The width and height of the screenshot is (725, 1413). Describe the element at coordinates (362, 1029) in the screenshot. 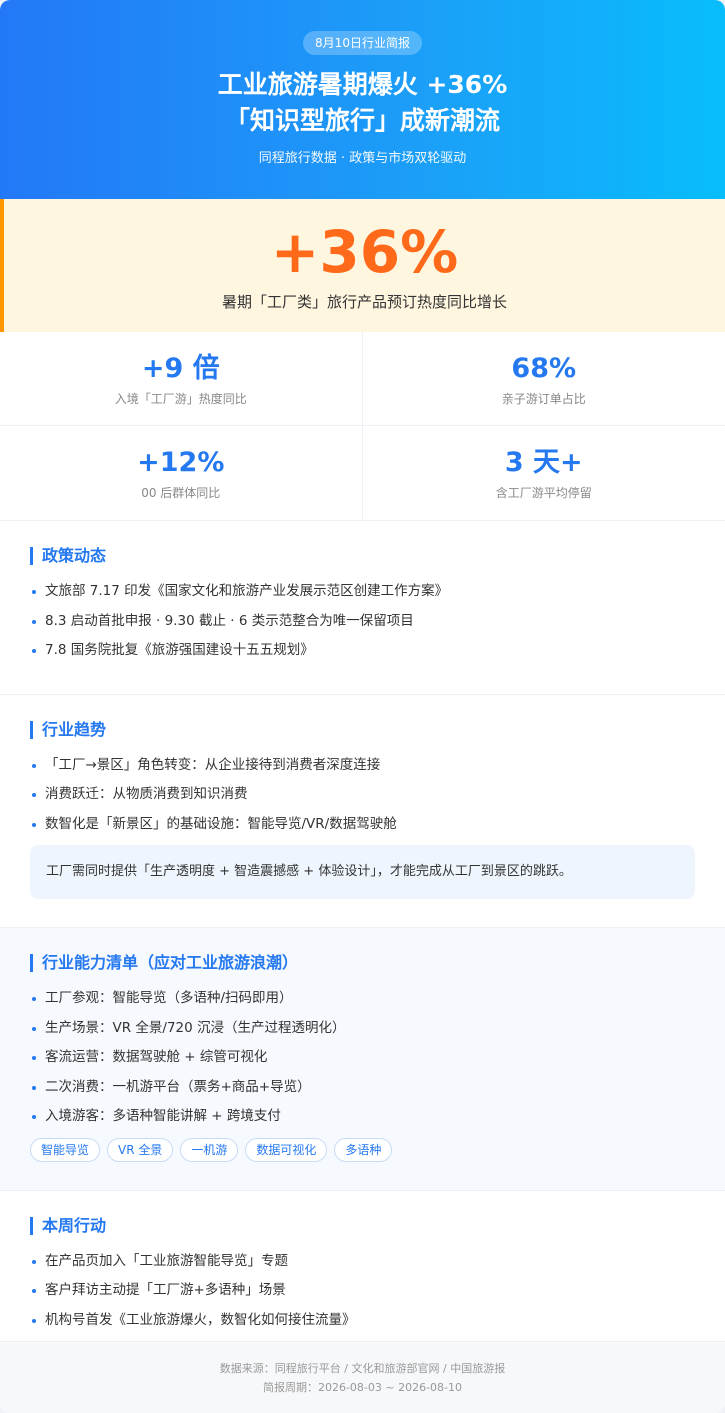

I see `list-item: 生产场景：VR 全景/720 沉浸（生产过程透明化）` at that location.